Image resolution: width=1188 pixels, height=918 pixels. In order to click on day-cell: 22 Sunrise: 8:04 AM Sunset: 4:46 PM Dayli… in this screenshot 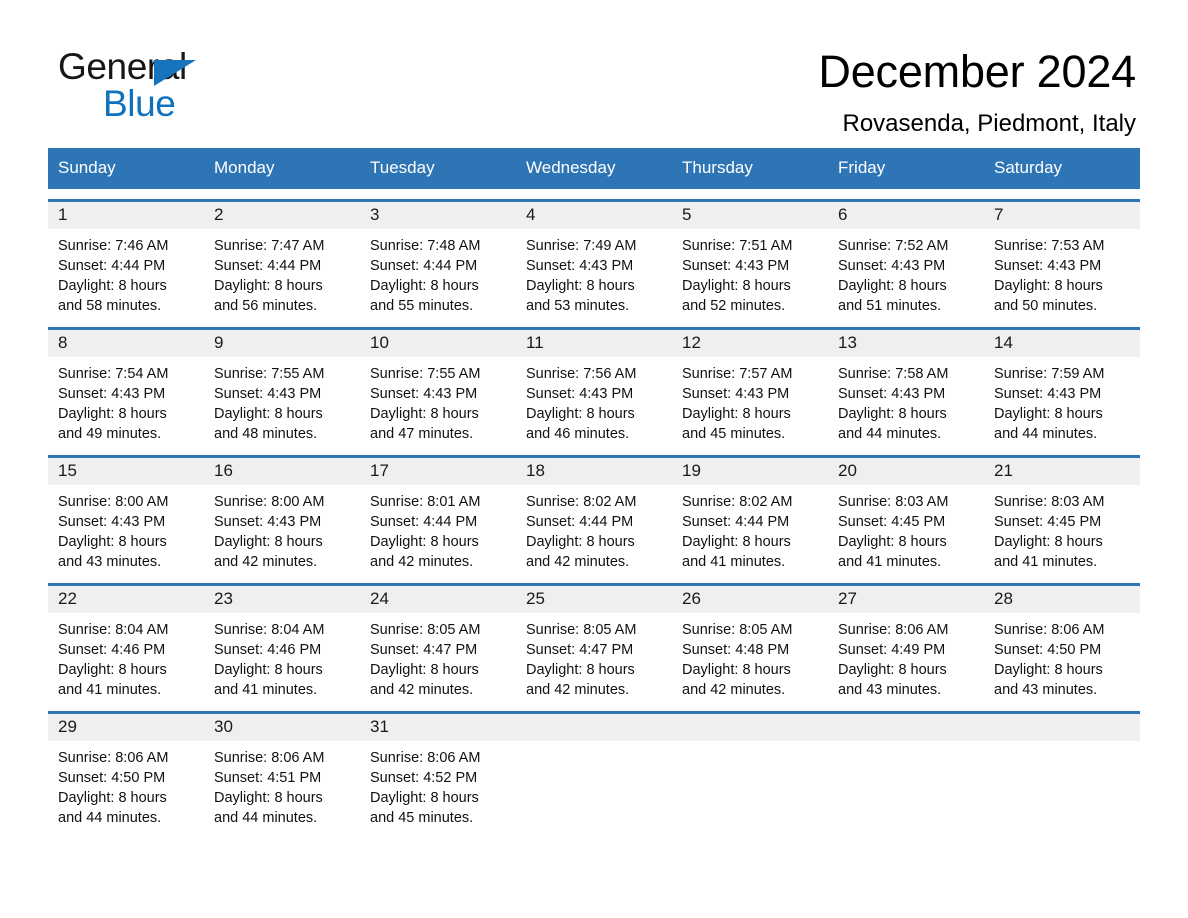, I will do `click(126, 643)`.